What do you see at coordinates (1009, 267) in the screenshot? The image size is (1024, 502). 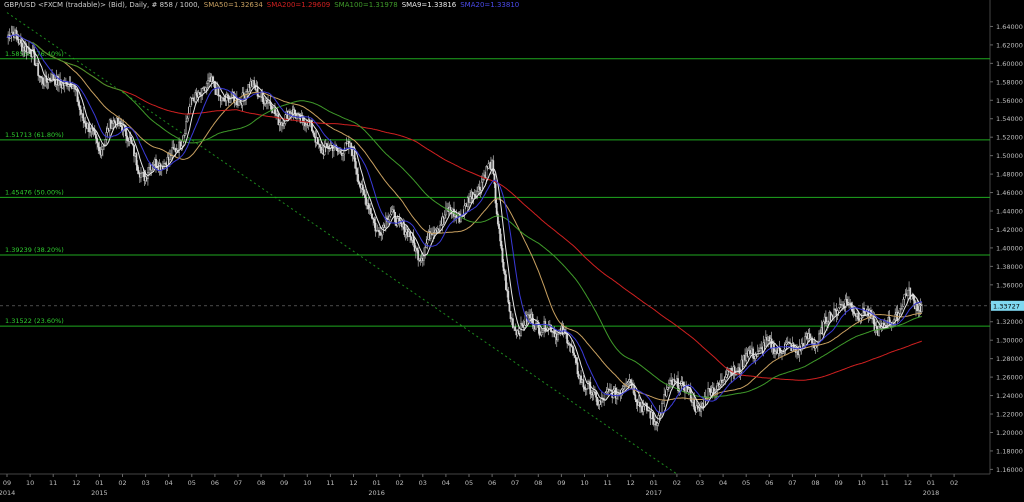 I see `y-tick-label: 1.38000` at bounding box center [1009, 267].